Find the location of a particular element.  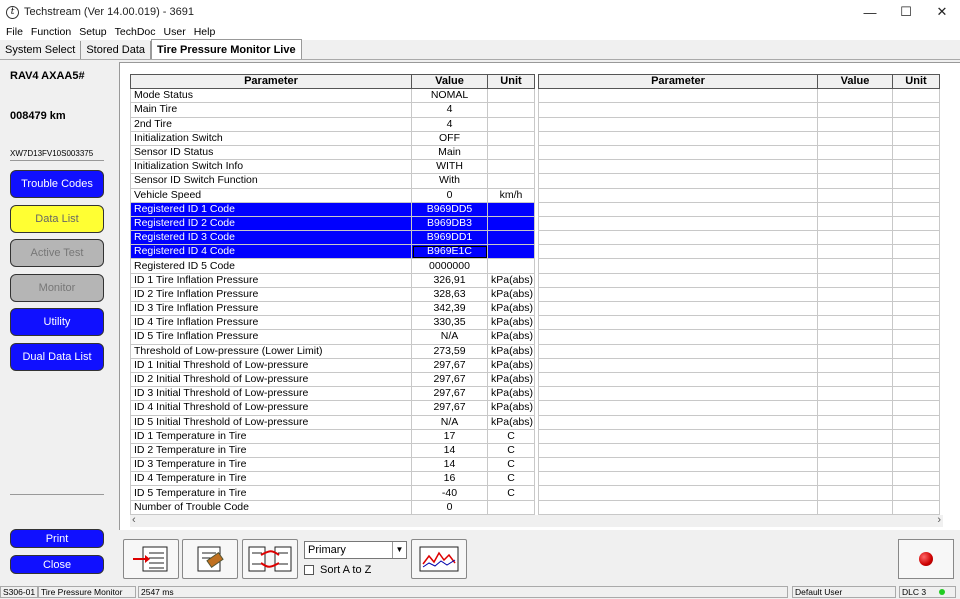

cell-value: -40 is located at coordinates (449, 493).